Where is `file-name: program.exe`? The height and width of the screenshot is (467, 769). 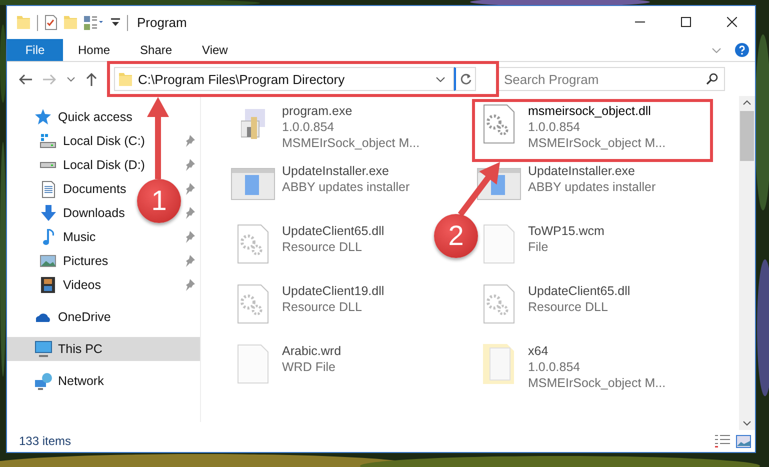
file-name: program.exe is located at coordinates (317, 111).